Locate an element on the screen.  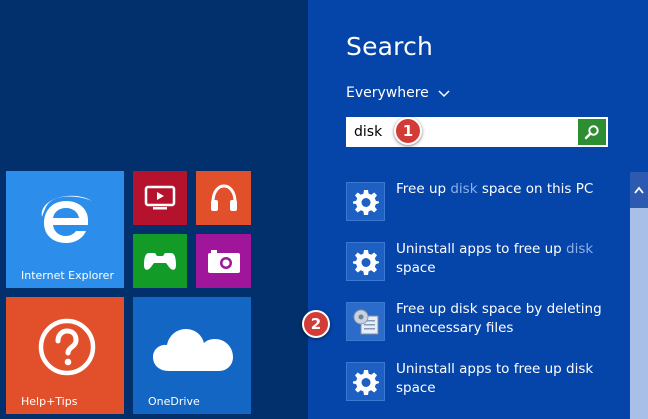
cloud-icon is located at coordinates (193, 350).